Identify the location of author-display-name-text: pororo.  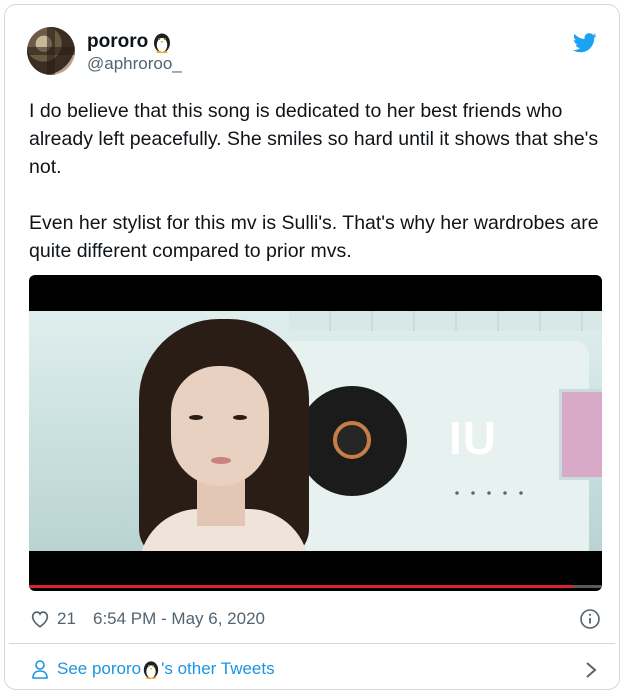
(118, 41).